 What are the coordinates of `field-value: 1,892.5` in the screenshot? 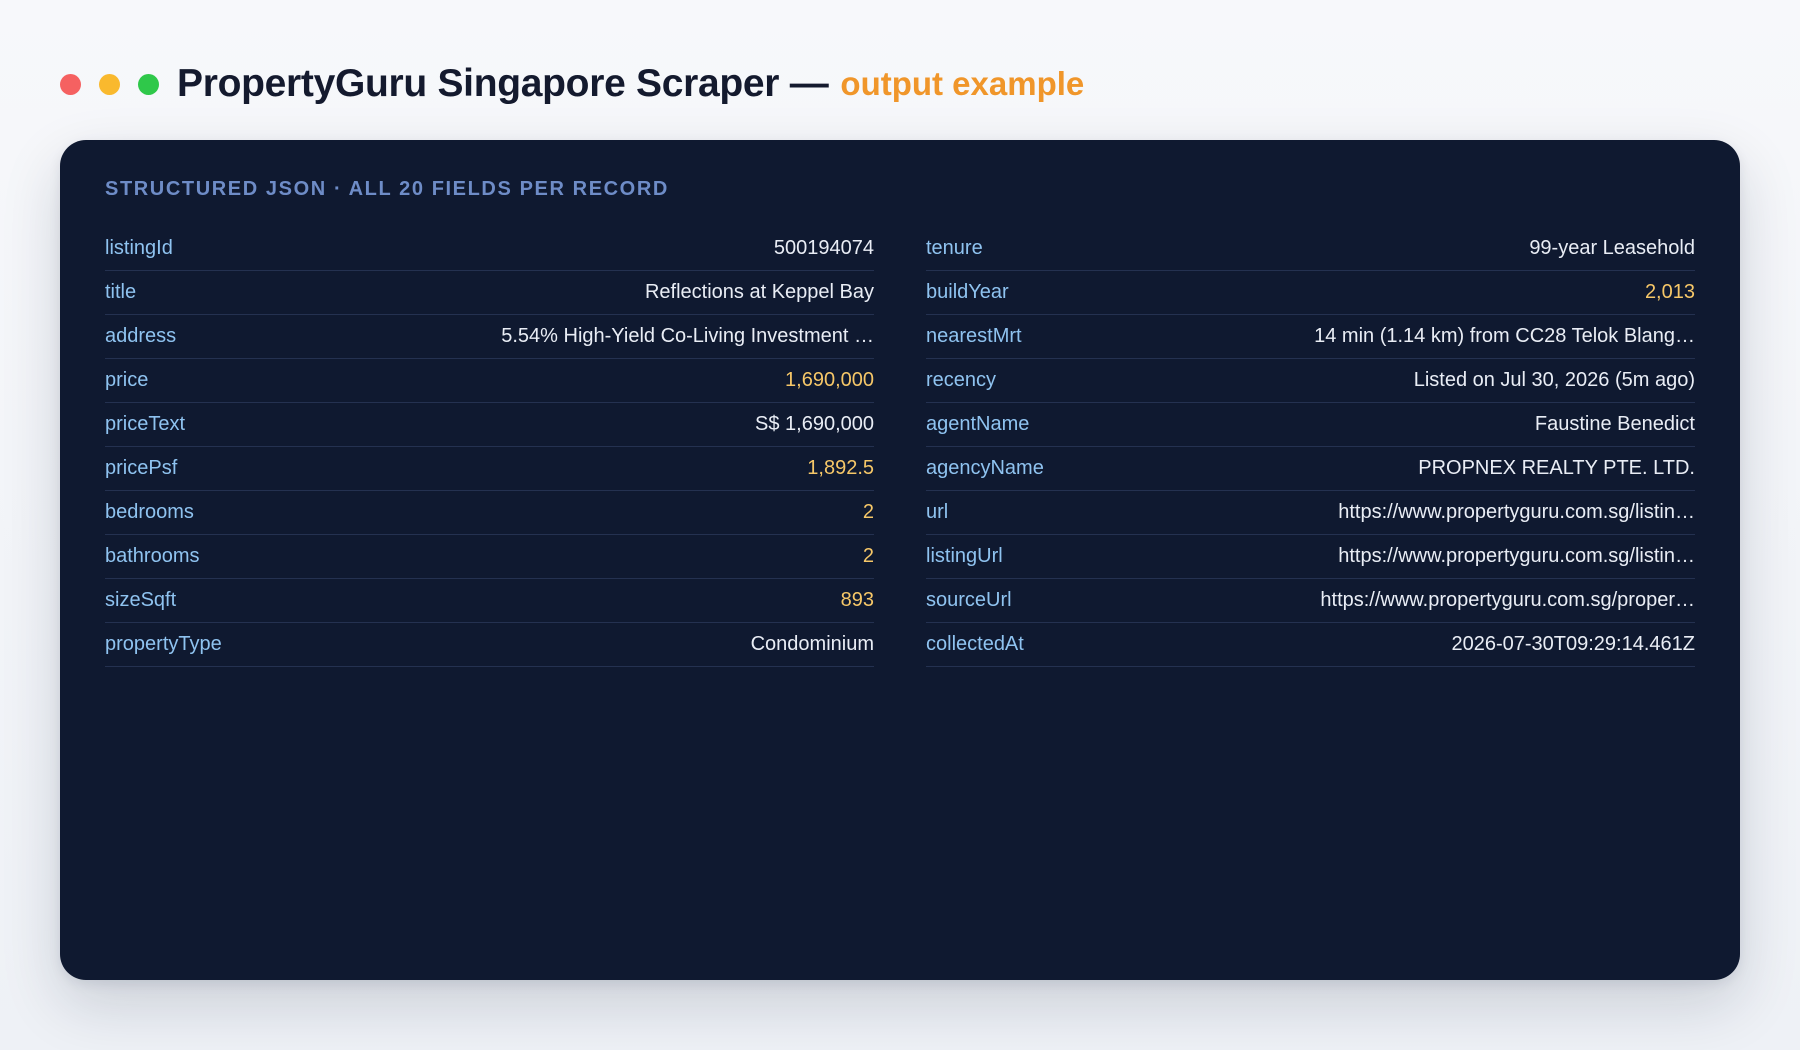 It's located at (840, 468).